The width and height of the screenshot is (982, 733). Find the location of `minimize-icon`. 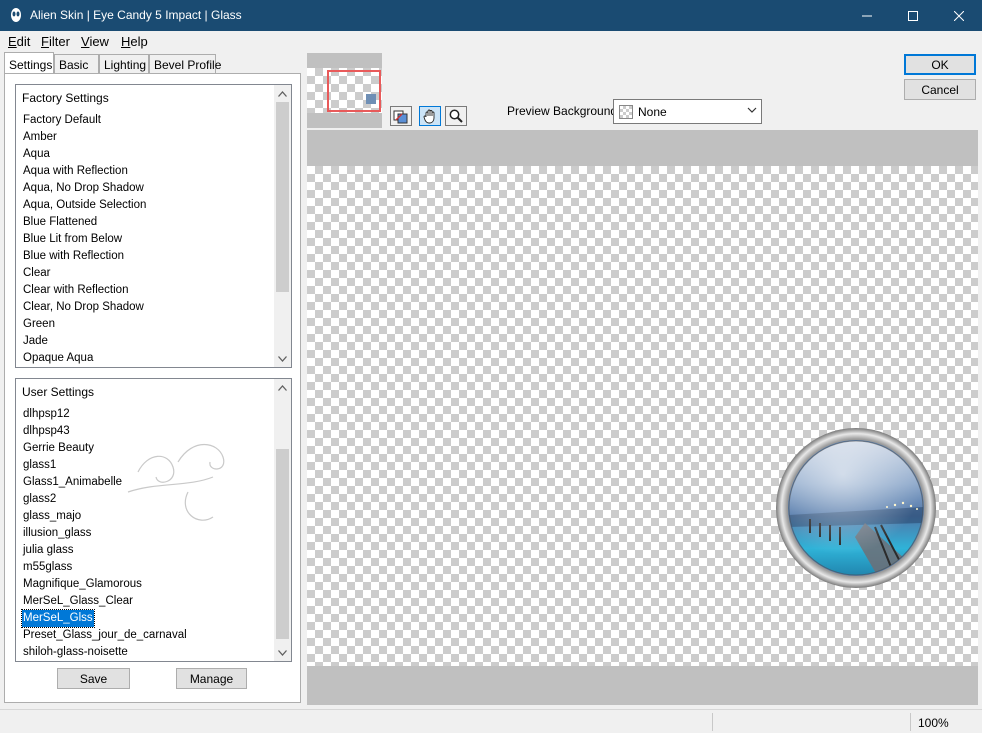

minimize-icon is located at coordinates (867, 15).